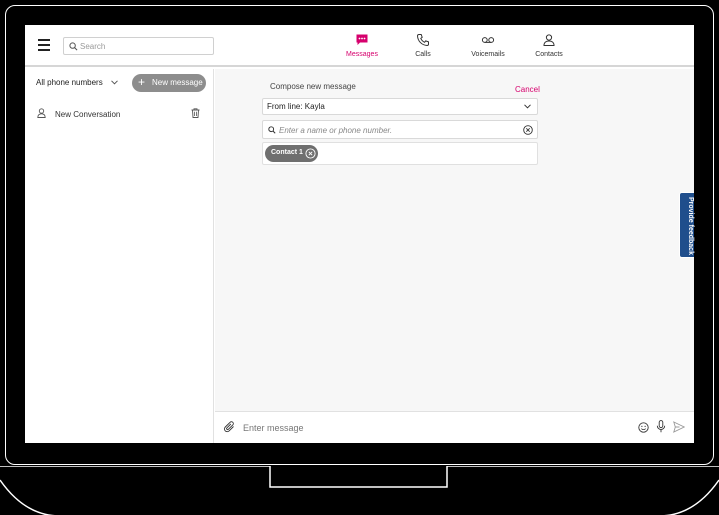 This screenshot has height=515, width=719. Describe the element at coordinates (549, 40) in the screenshot. I see `contacts-icon` at that location.